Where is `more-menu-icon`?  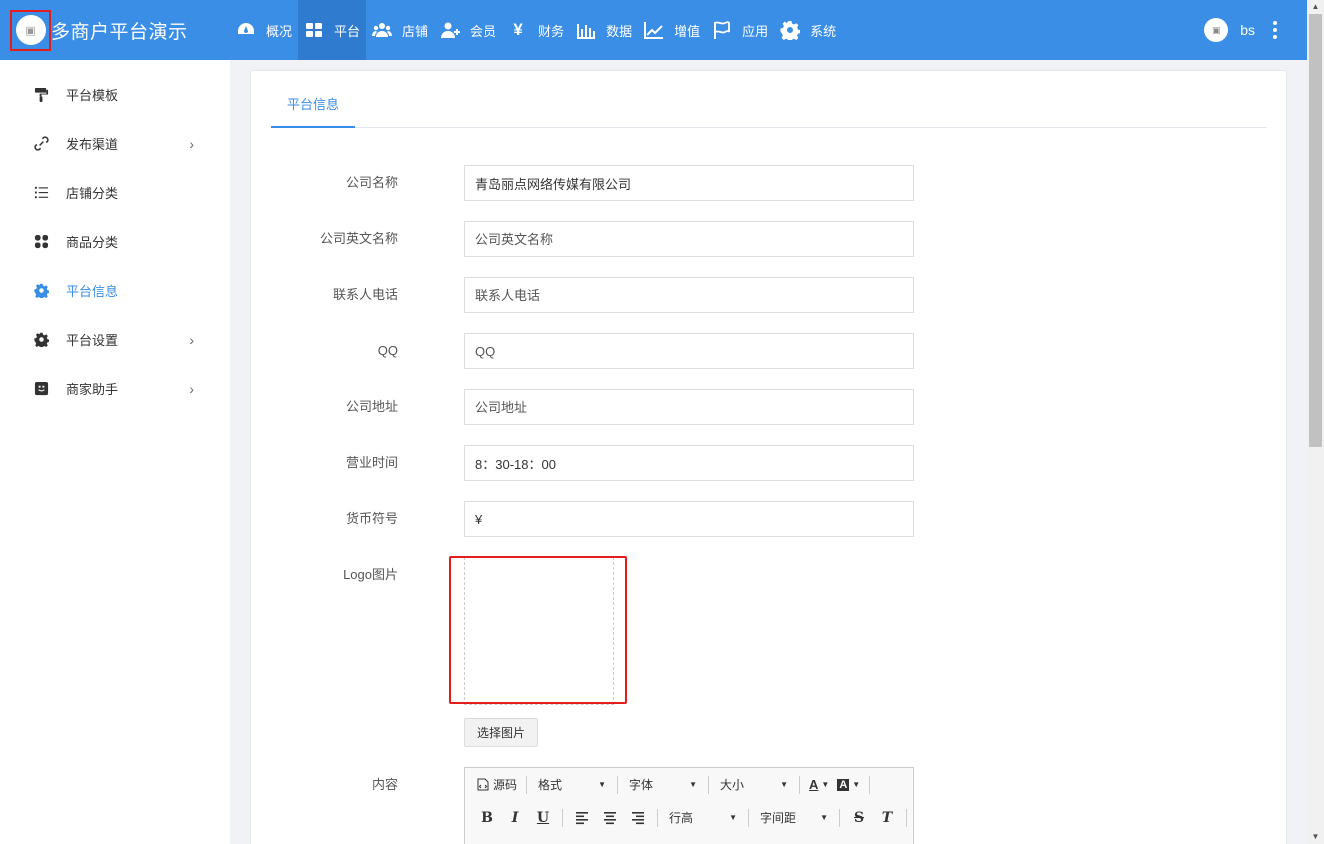
more-menu-icon is located at coordinates (1275, 30).